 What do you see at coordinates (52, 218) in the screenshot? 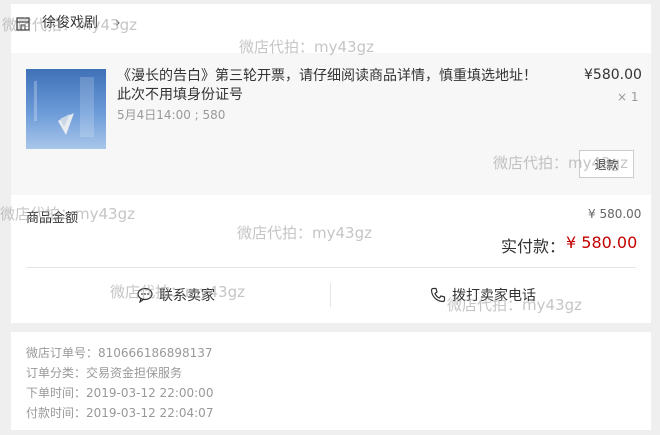
I see `goods-amount-label: 商品金额` at bounding box center [52, 218].